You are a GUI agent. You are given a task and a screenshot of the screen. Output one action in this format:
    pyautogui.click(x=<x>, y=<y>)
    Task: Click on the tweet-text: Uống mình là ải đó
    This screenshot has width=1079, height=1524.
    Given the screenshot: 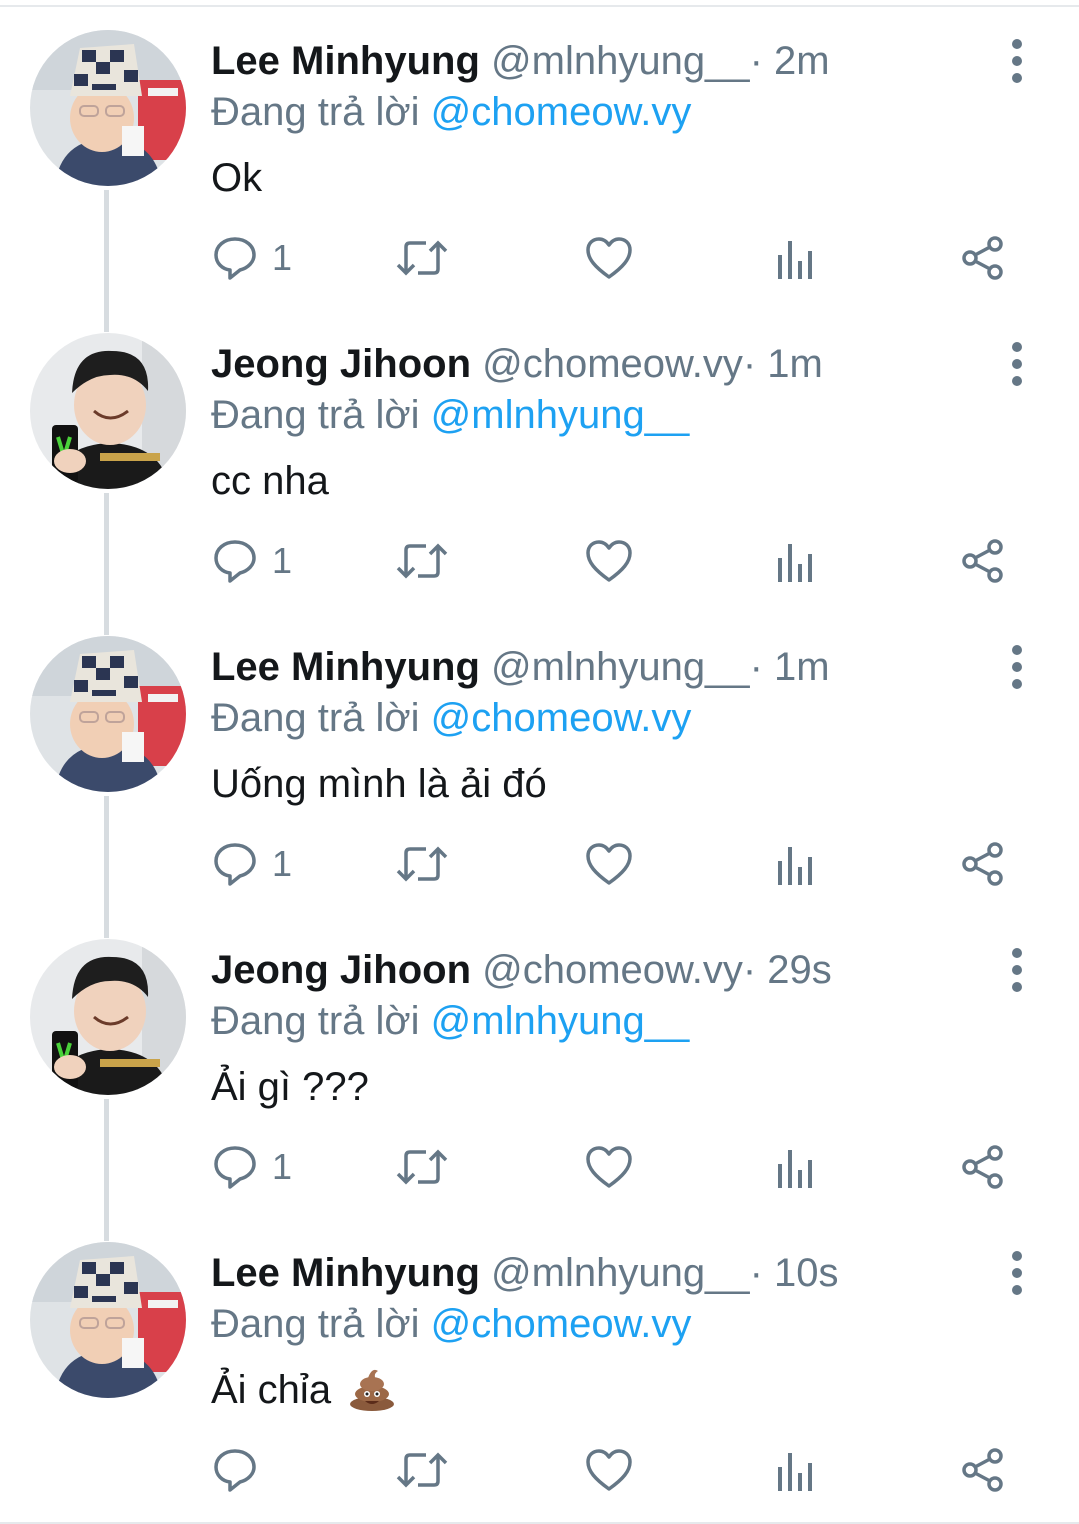 What is the action you would take?
    pyautogui.click(x=379, y=784)
    